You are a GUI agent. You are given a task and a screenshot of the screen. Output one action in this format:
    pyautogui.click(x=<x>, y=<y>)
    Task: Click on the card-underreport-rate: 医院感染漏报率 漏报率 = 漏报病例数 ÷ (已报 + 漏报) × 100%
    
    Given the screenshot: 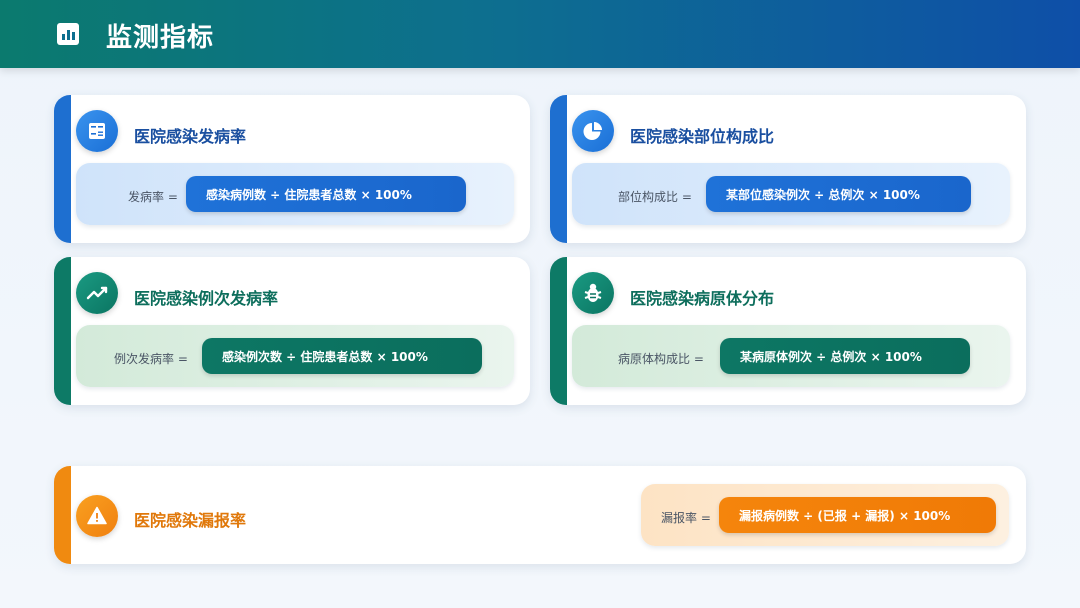 What is the action you would take?
    pyautogui.click(x=540, y=515)
    